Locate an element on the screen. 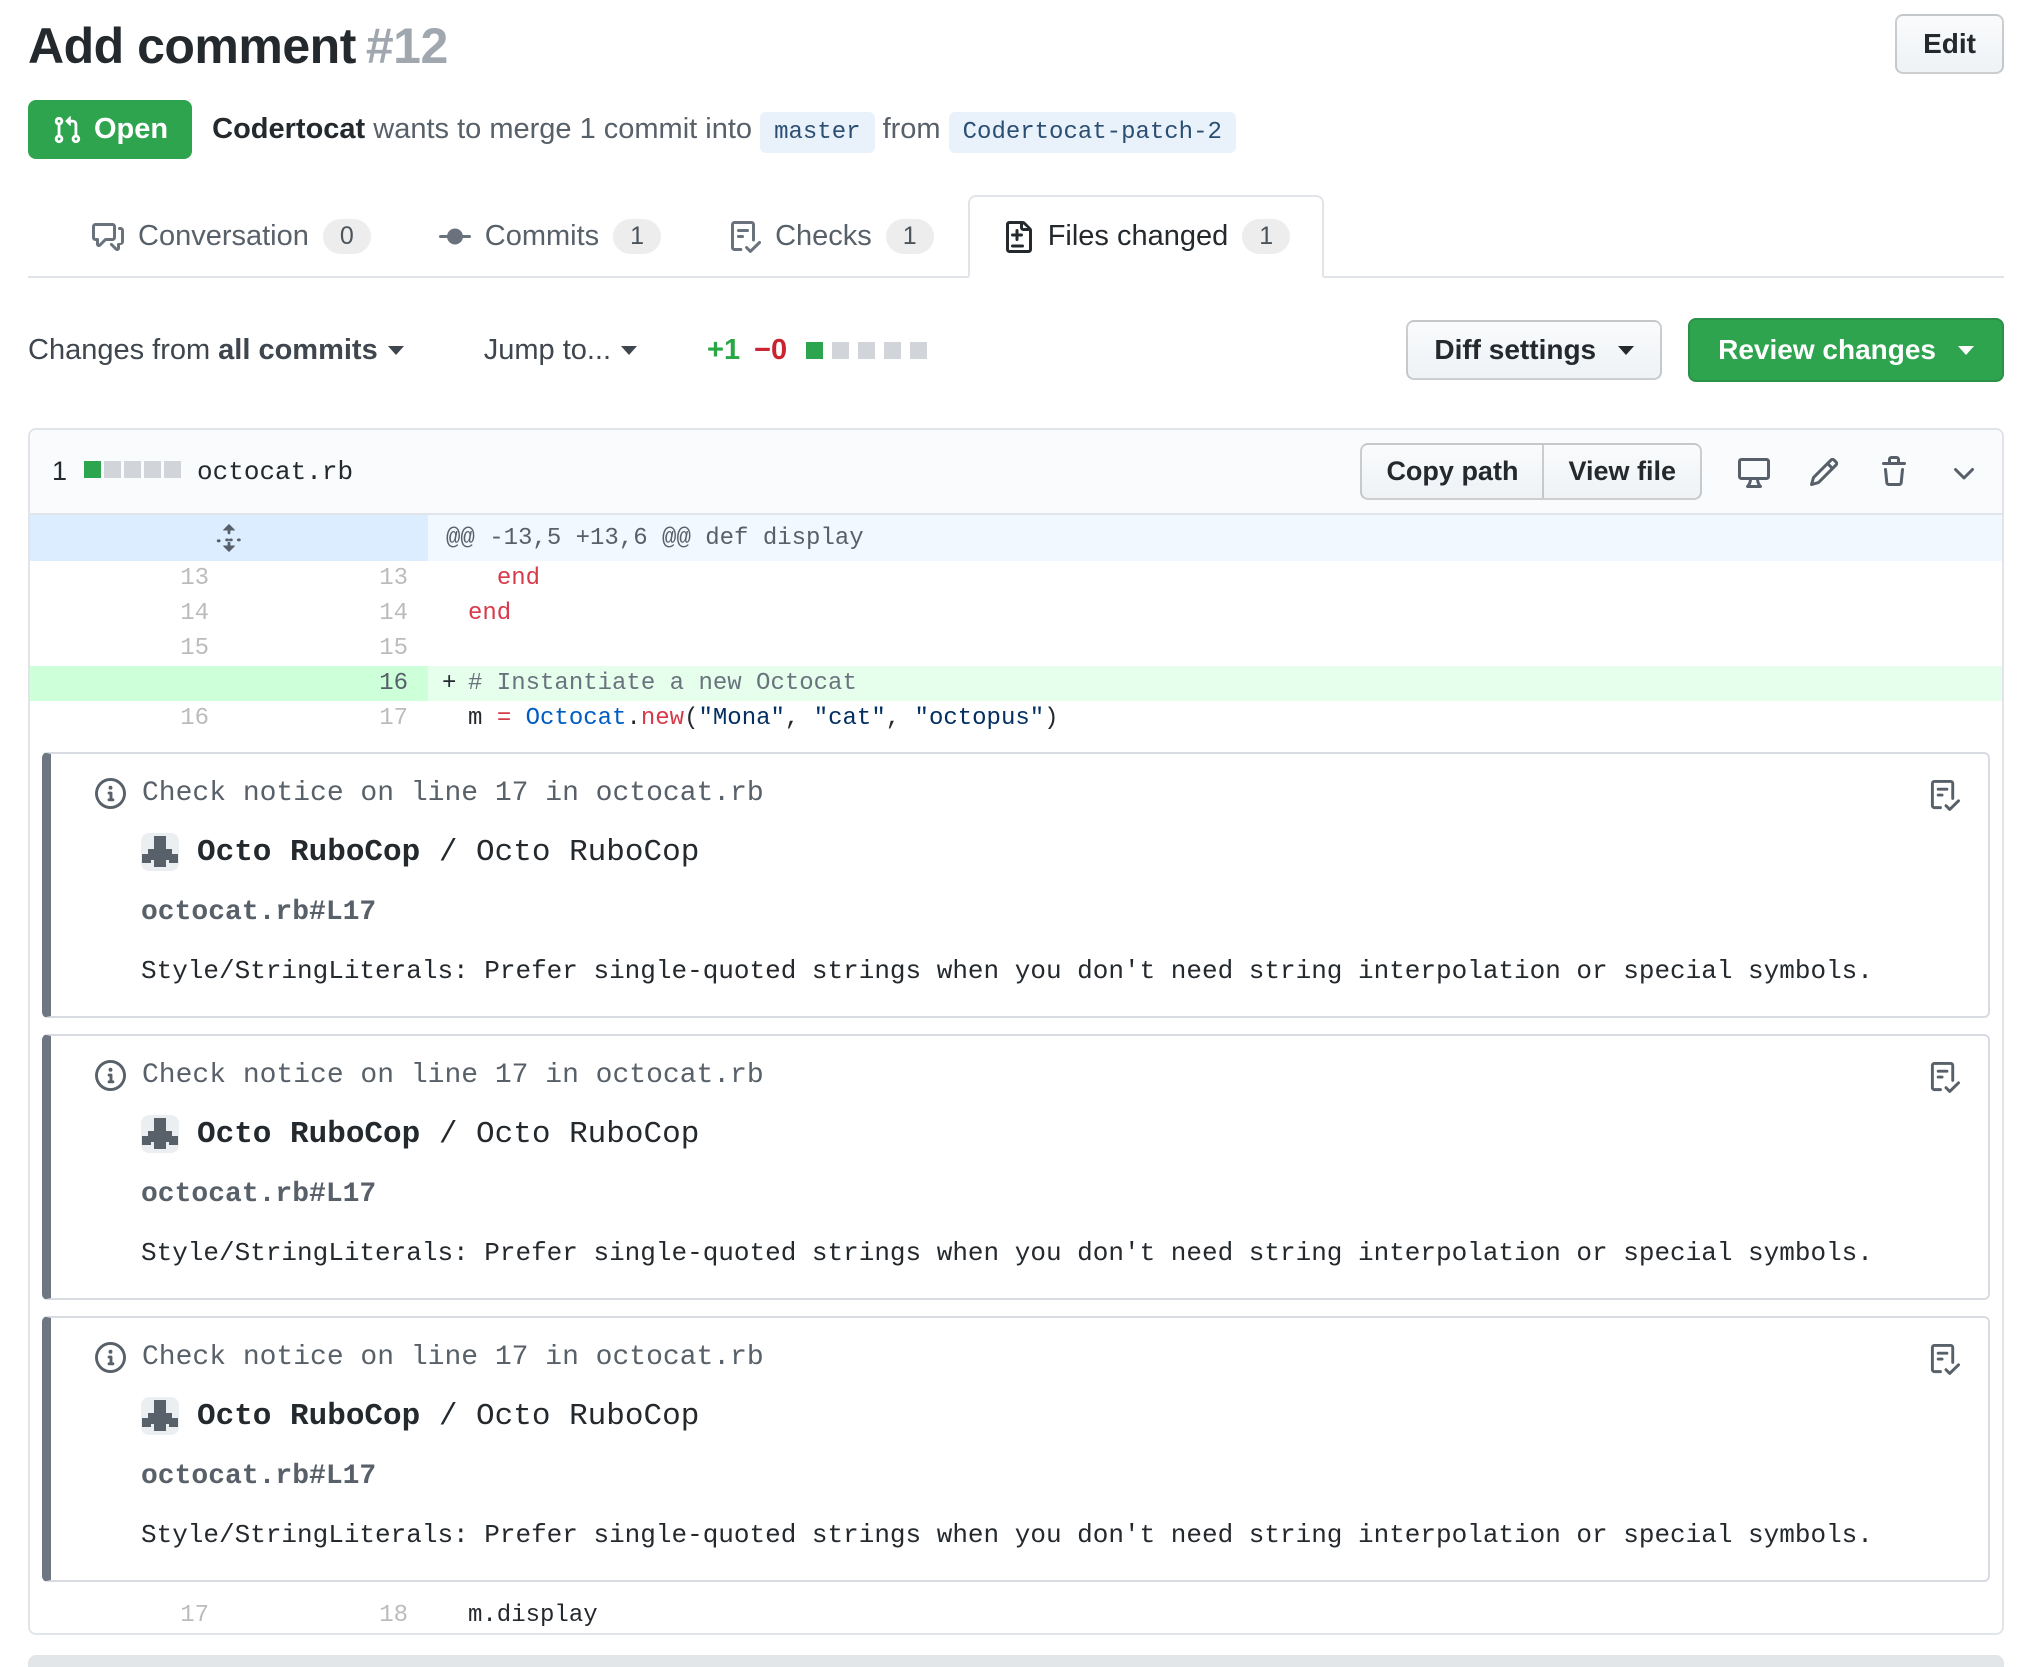 The height and width of the screenshot is (1667, 2032). review-changes-button: Review changes is located at coordinates (1846, 350).